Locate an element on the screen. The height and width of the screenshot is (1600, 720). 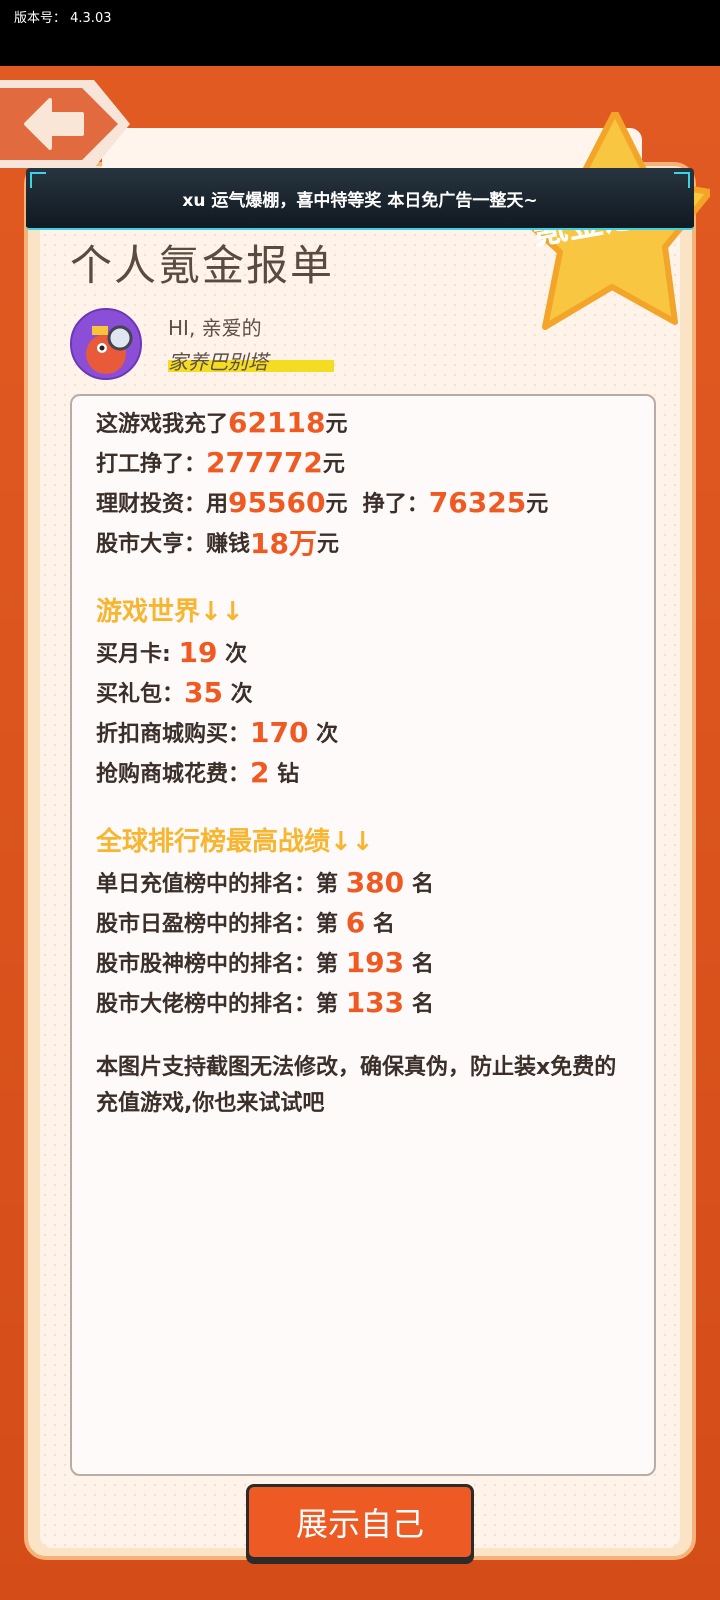
flash-shop-label: 抢购商城花费： is located at coordinates (173, 774).